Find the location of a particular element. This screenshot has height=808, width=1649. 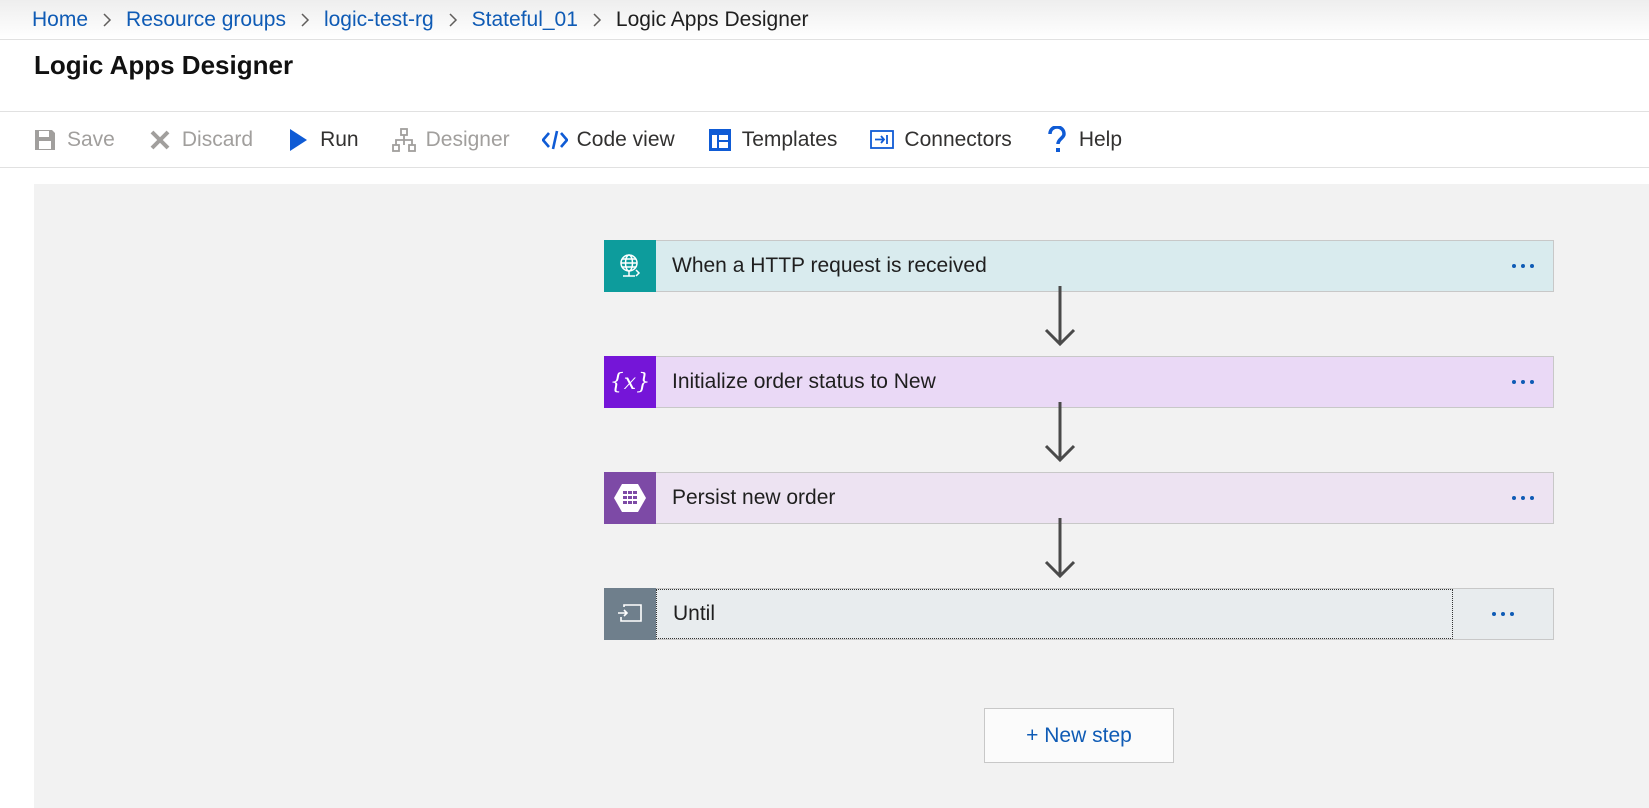

designer-label: Designer is located at coordinates (467, 139).